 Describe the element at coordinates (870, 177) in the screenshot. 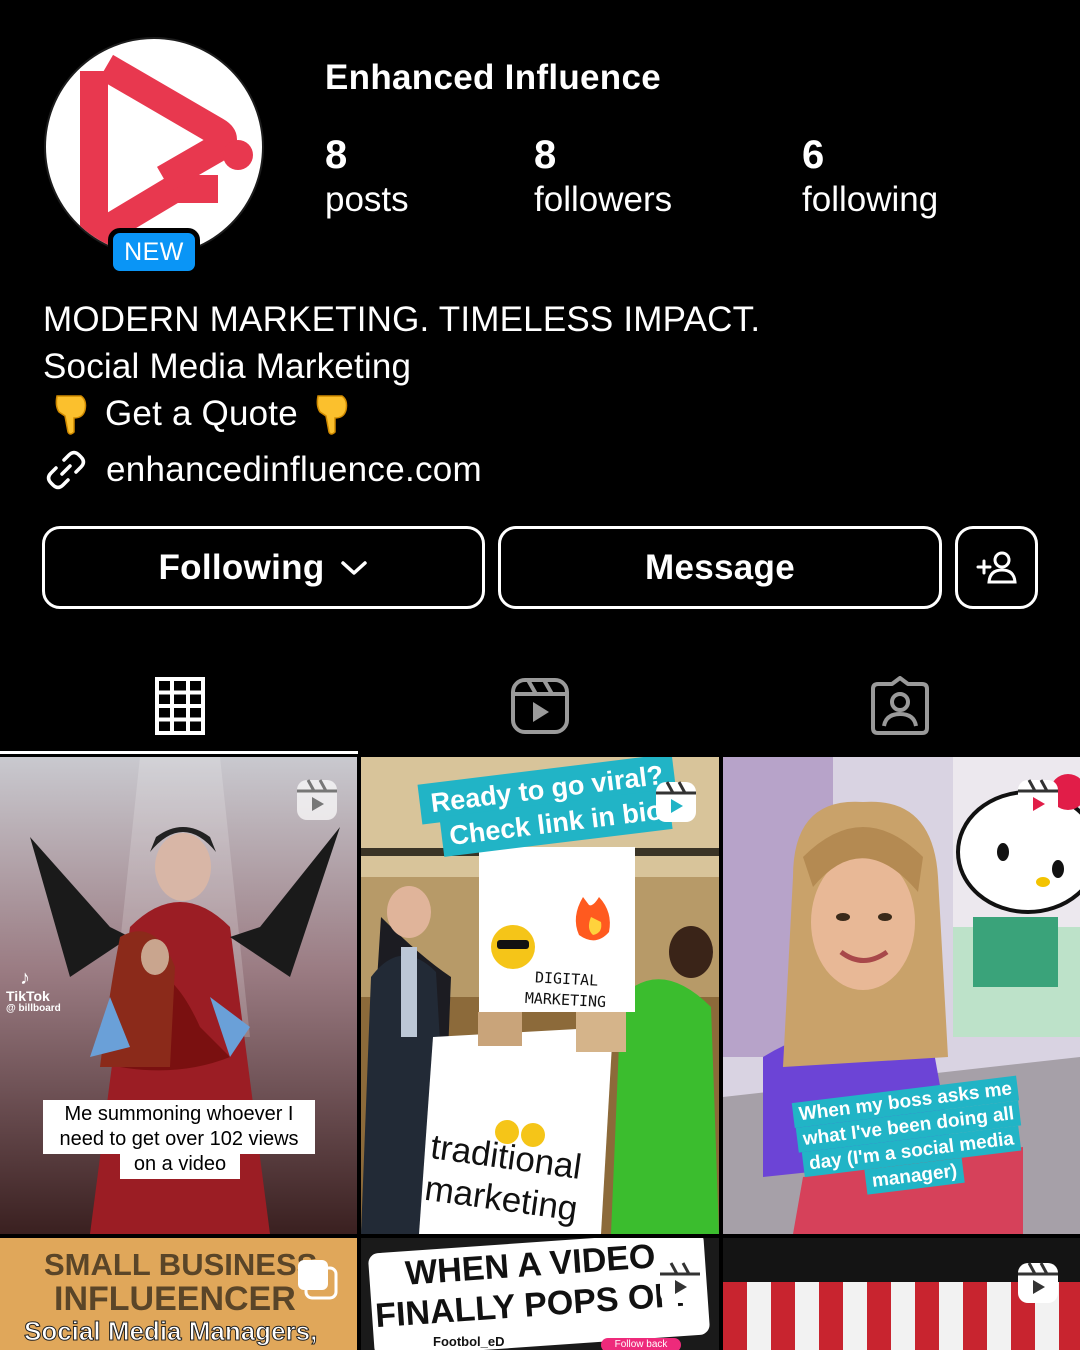

I see `following-stat: 6 following` at that location.